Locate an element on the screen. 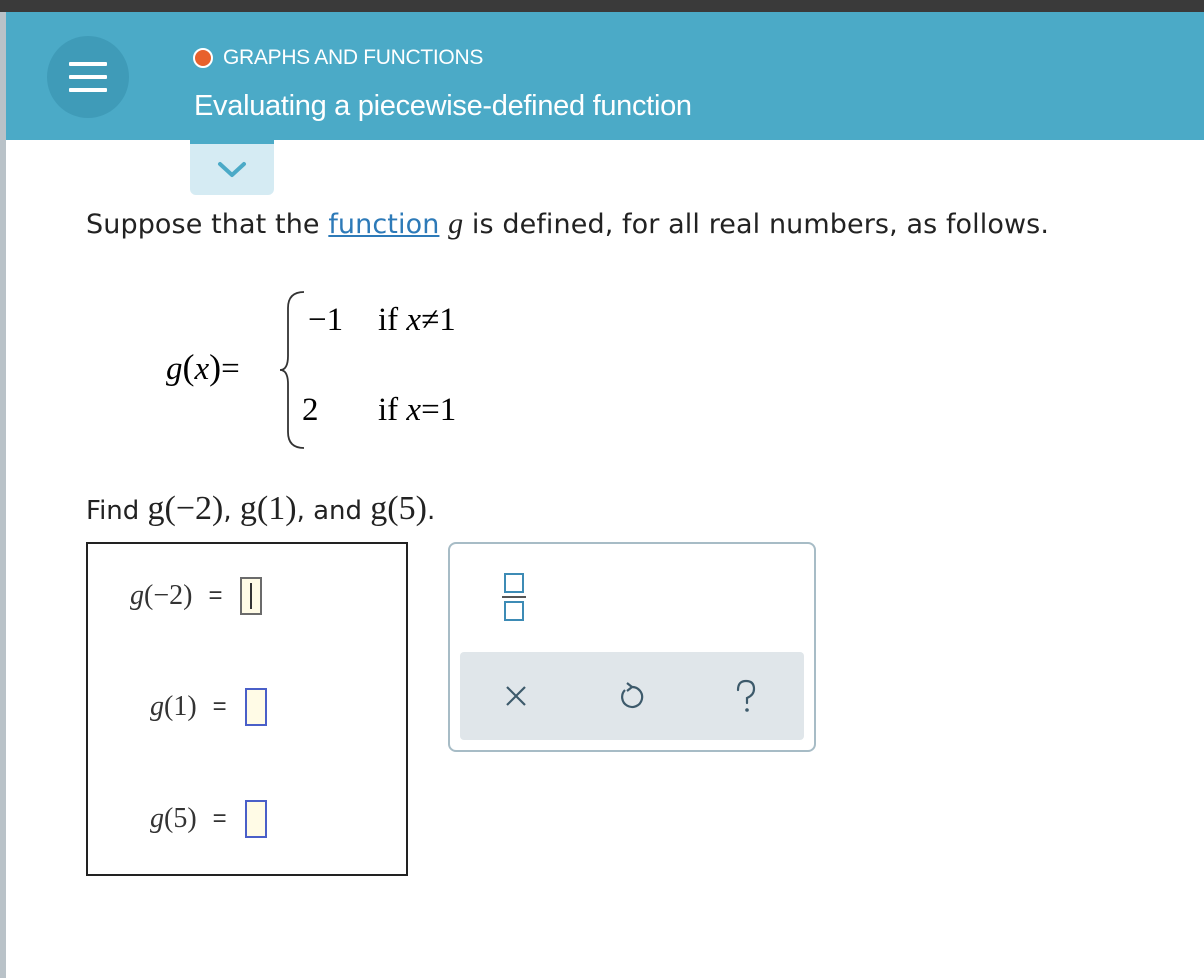 This screenshot has height=978, width=1204. case-1-value: −1 is located at coordinates (326, 320).